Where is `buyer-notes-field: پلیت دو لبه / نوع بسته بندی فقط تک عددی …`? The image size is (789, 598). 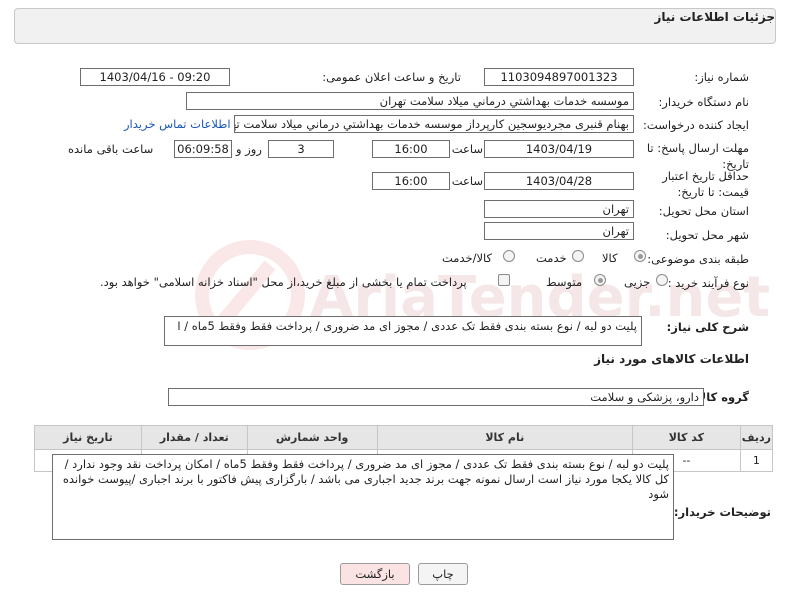
buyer-notes-field: پلیت دو لبه / نوع بسته بندی فقط تک عددی … is located at coordinates (363, 497).